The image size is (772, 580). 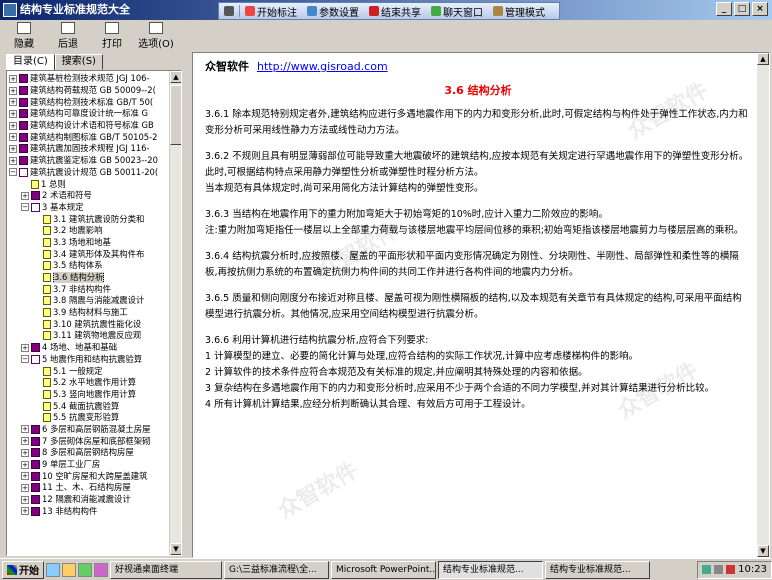 I want to click on tab-contents: 目录(C), so click(x=30, y=62).